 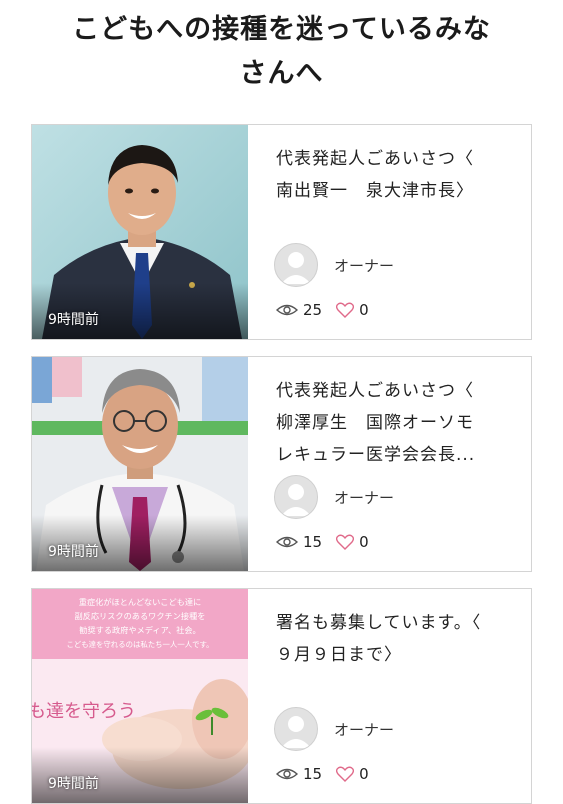 I want to click on post-author-3: オーナー, so click(x=334, y=729).